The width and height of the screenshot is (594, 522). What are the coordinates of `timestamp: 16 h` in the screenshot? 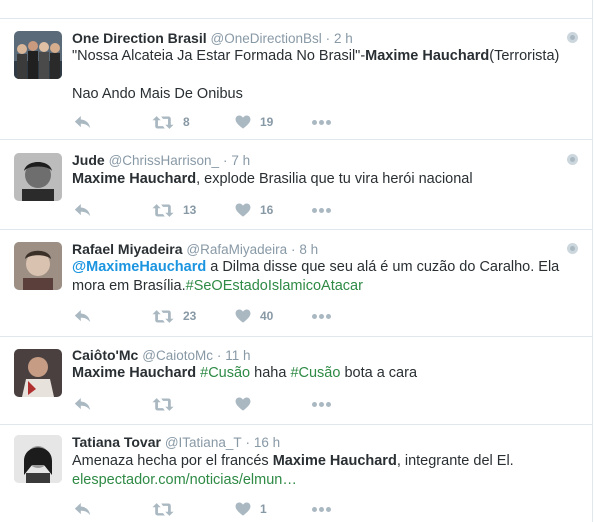 It's located at (267, 442).